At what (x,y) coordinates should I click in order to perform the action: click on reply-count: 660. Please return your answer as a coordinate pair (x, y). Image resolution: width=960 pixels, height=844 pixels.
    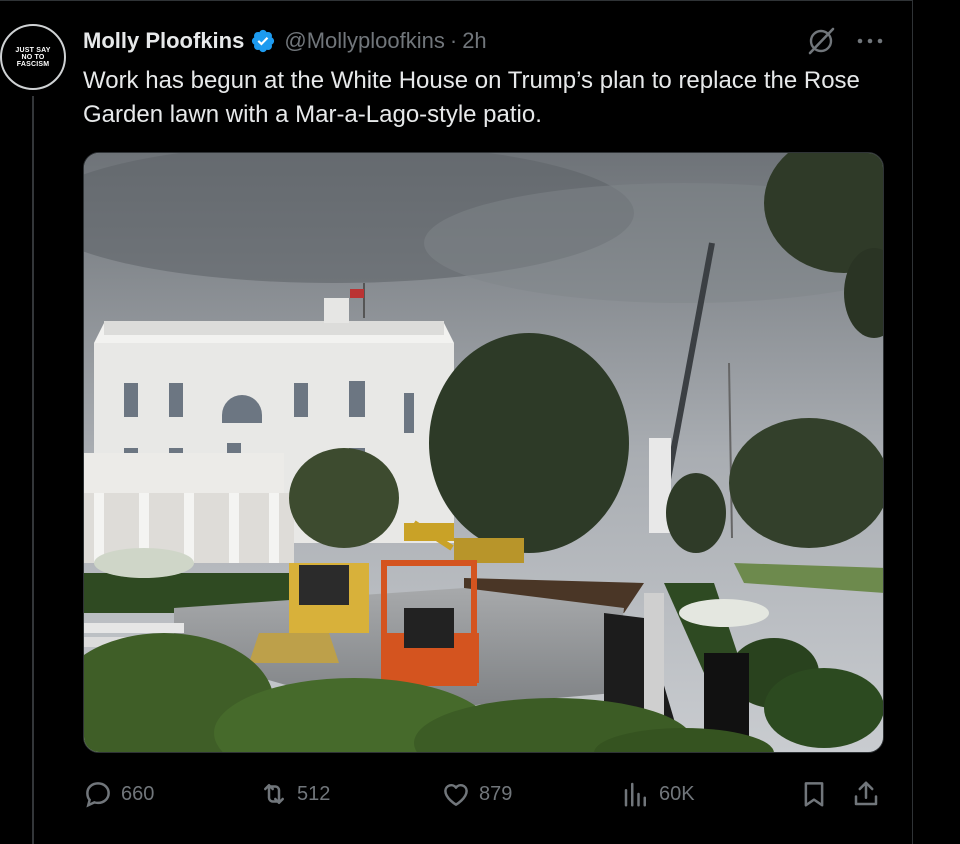
    Looking at the image, I should click on (138, 793).